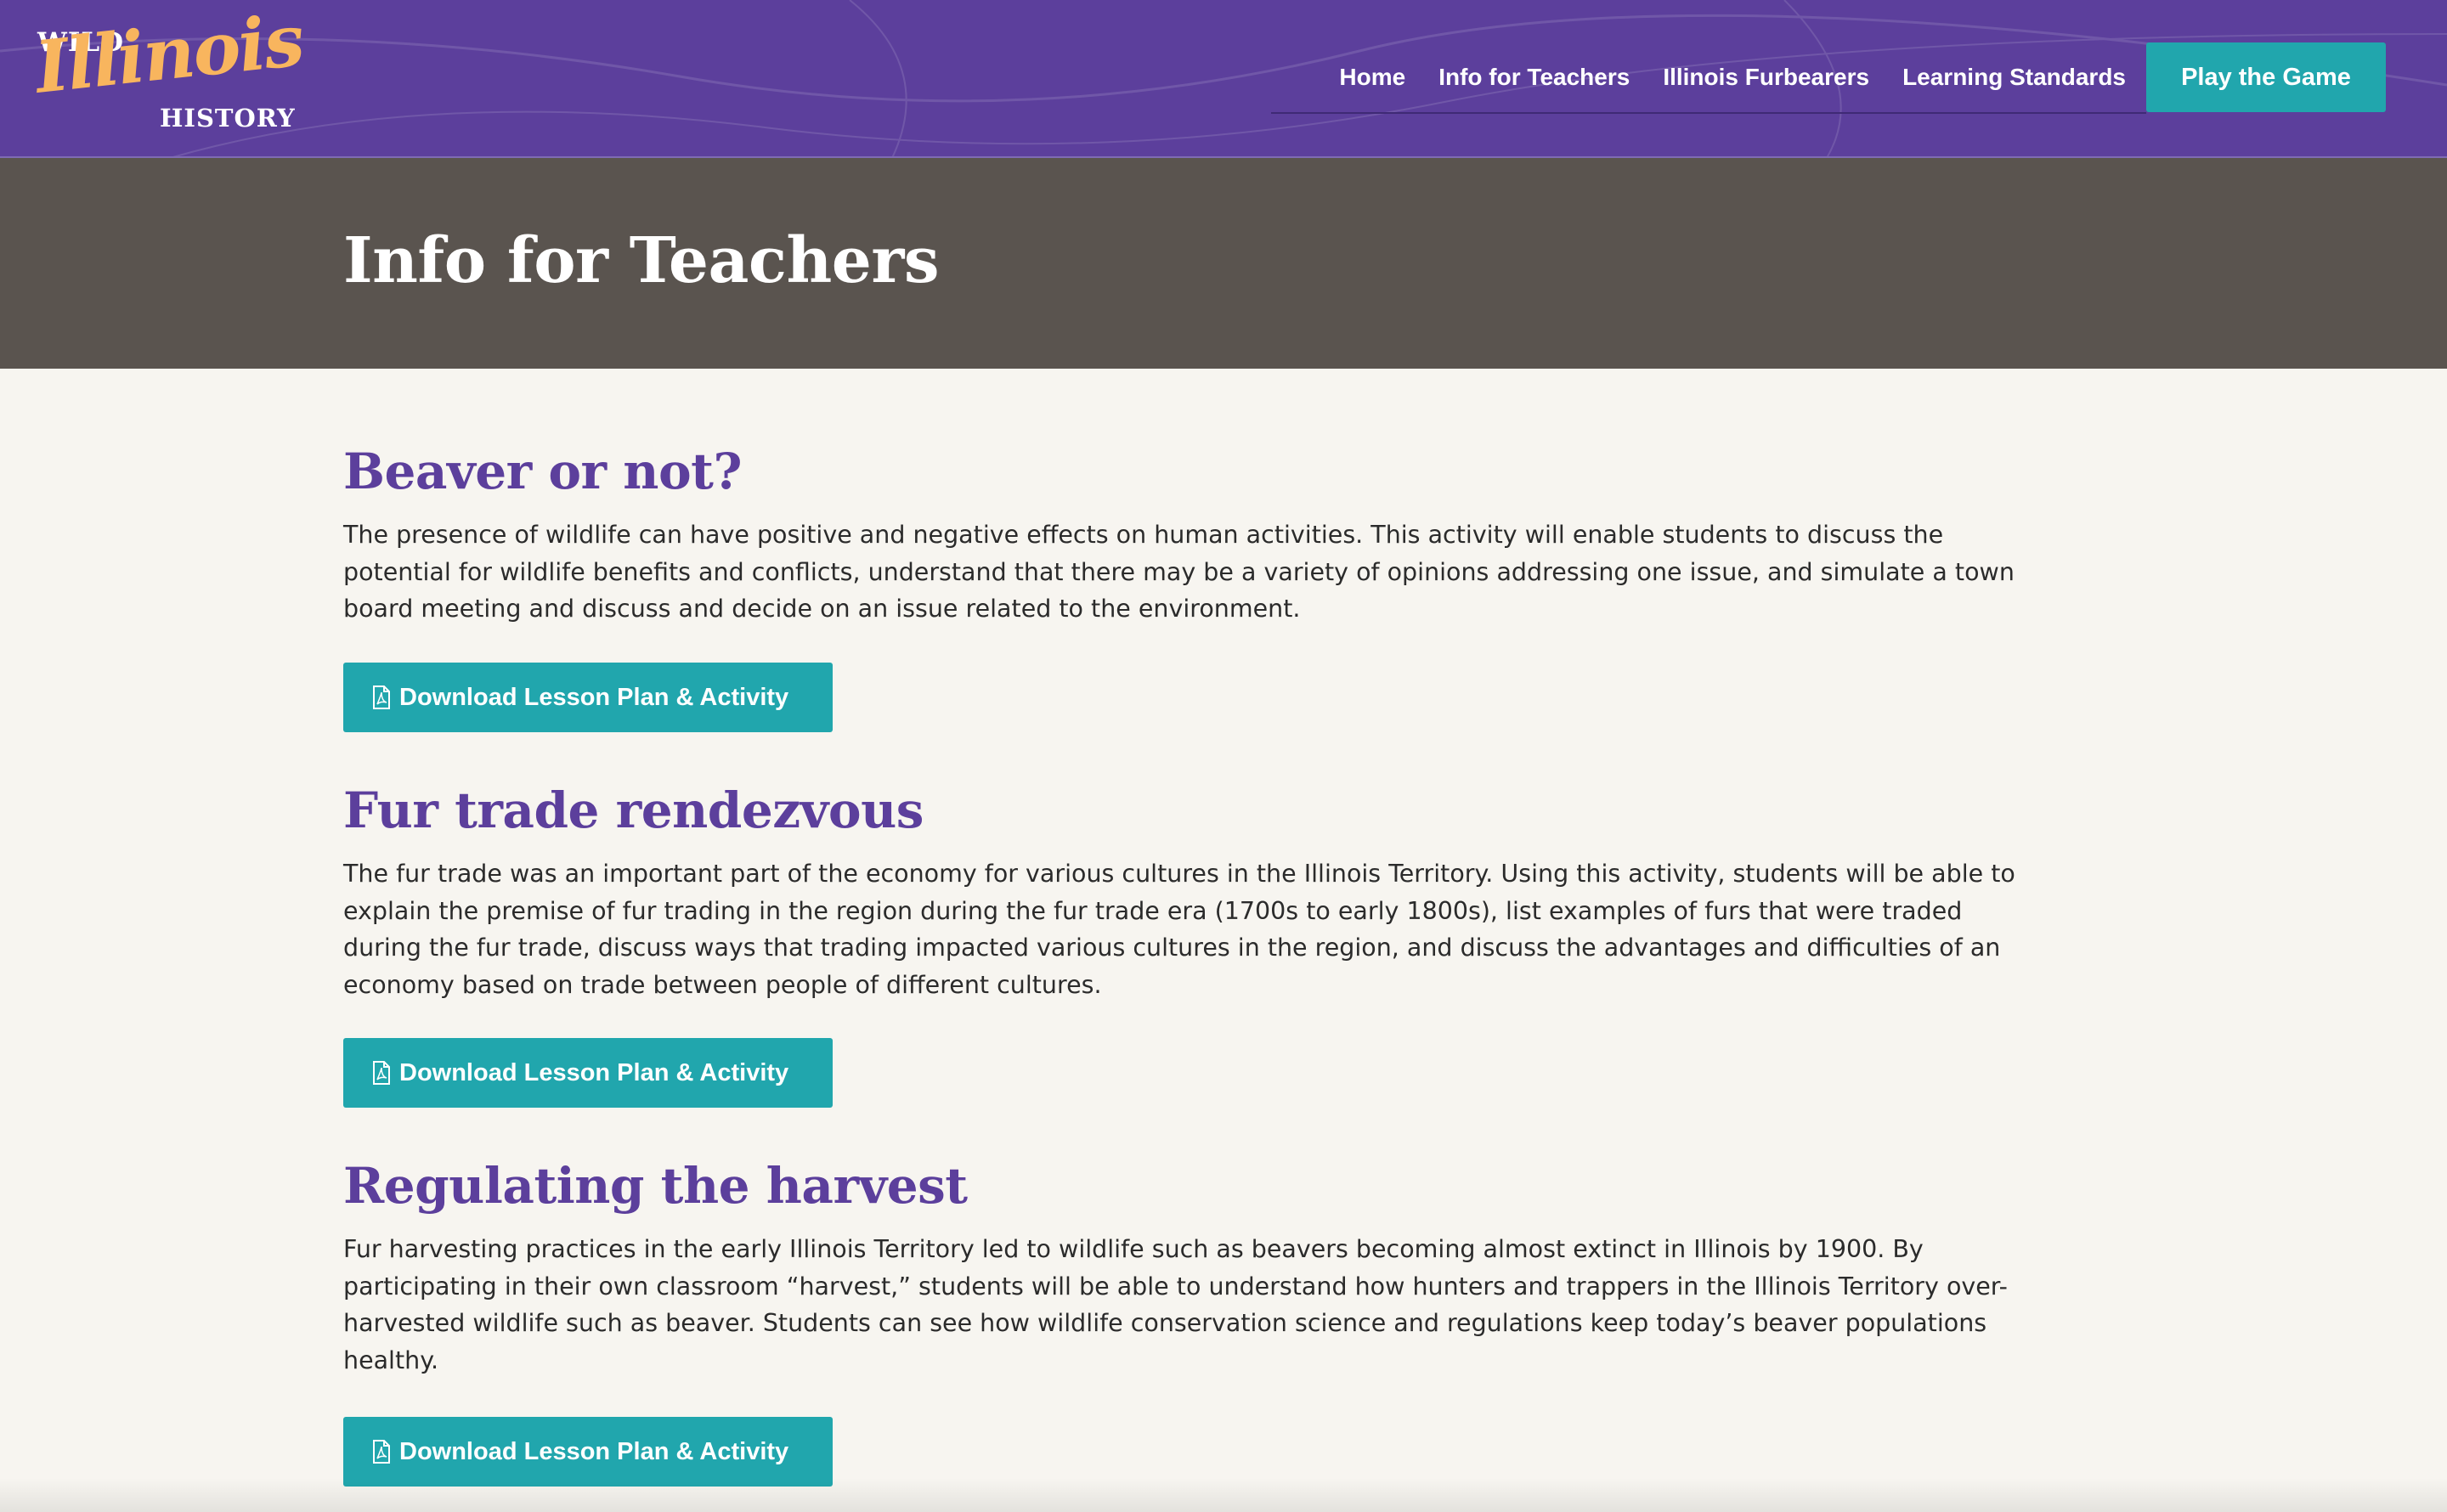 This screenshot has height=1512, width=2447. Describe the element at coordinates (1766, 77) in the screenshot. I see `nav-illinois-furbearers: Illinois Furbearers` at that location.